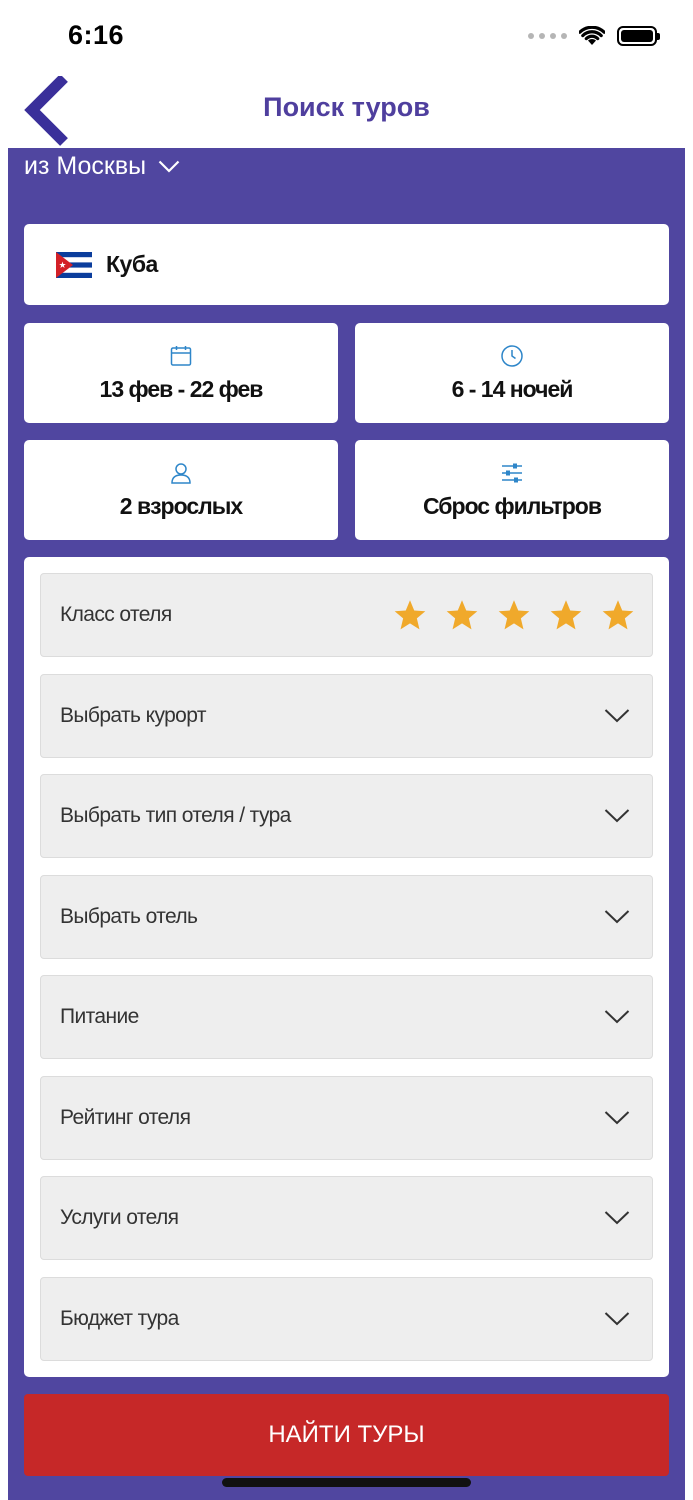  I want to click on reset-filters-label: Сброс фильтров, so click(512, 505).